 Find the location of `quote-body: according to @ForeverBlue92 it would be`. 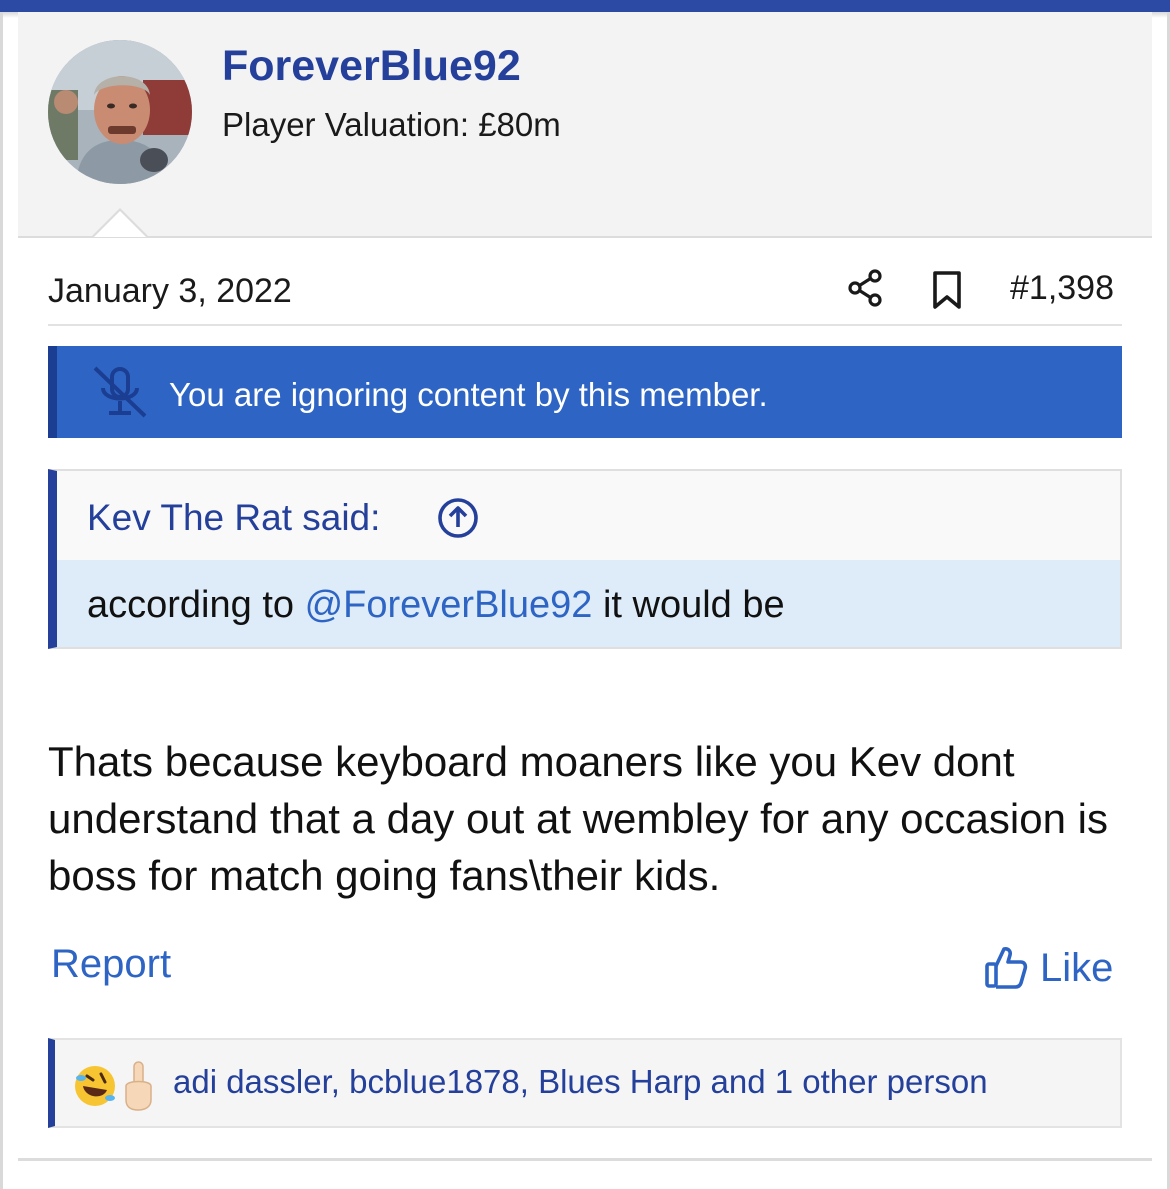

quote-body: according to @ForeverBlue92 it would be is located at coordinates (588, 603).